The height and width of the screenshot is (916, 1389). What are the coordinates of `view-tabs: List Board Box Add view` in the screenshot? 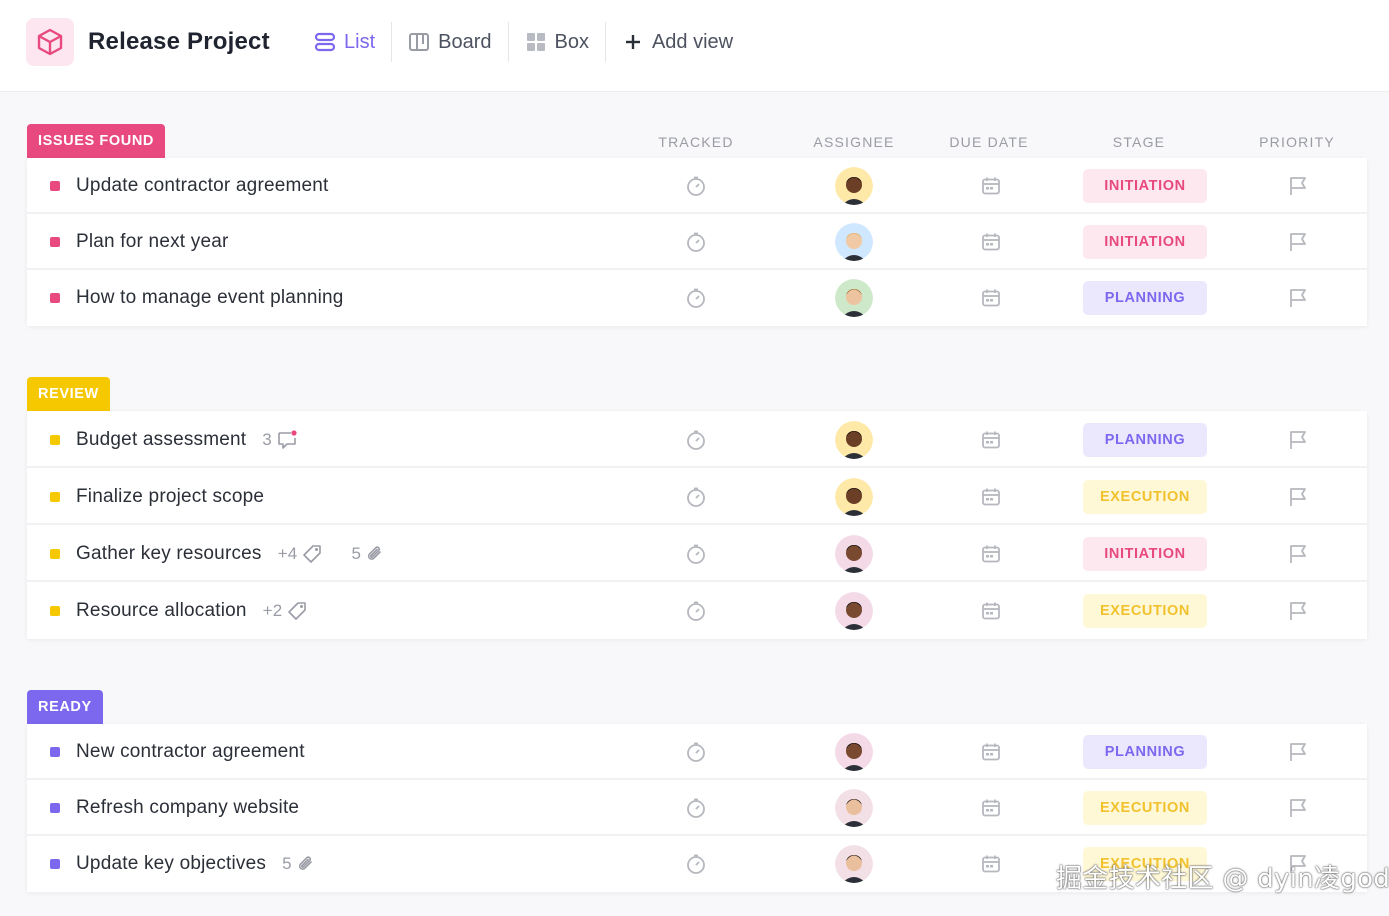 It's located at (523, 42).